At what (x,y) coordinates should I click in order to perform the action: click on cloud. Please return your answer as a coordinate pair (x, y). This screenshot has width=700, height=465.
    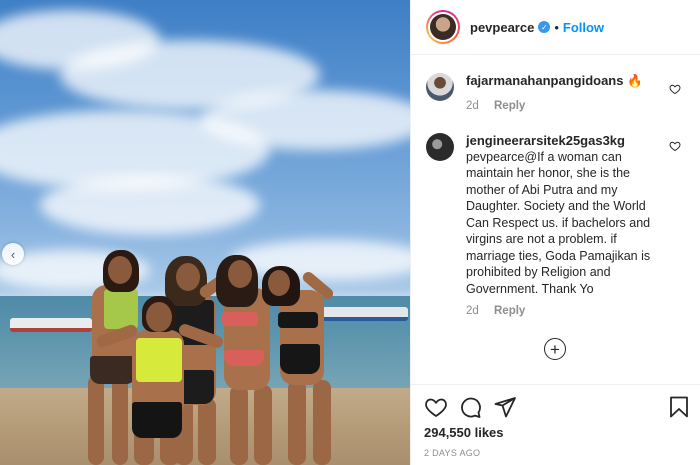
    Looking at the image, I should click on (150, 205).